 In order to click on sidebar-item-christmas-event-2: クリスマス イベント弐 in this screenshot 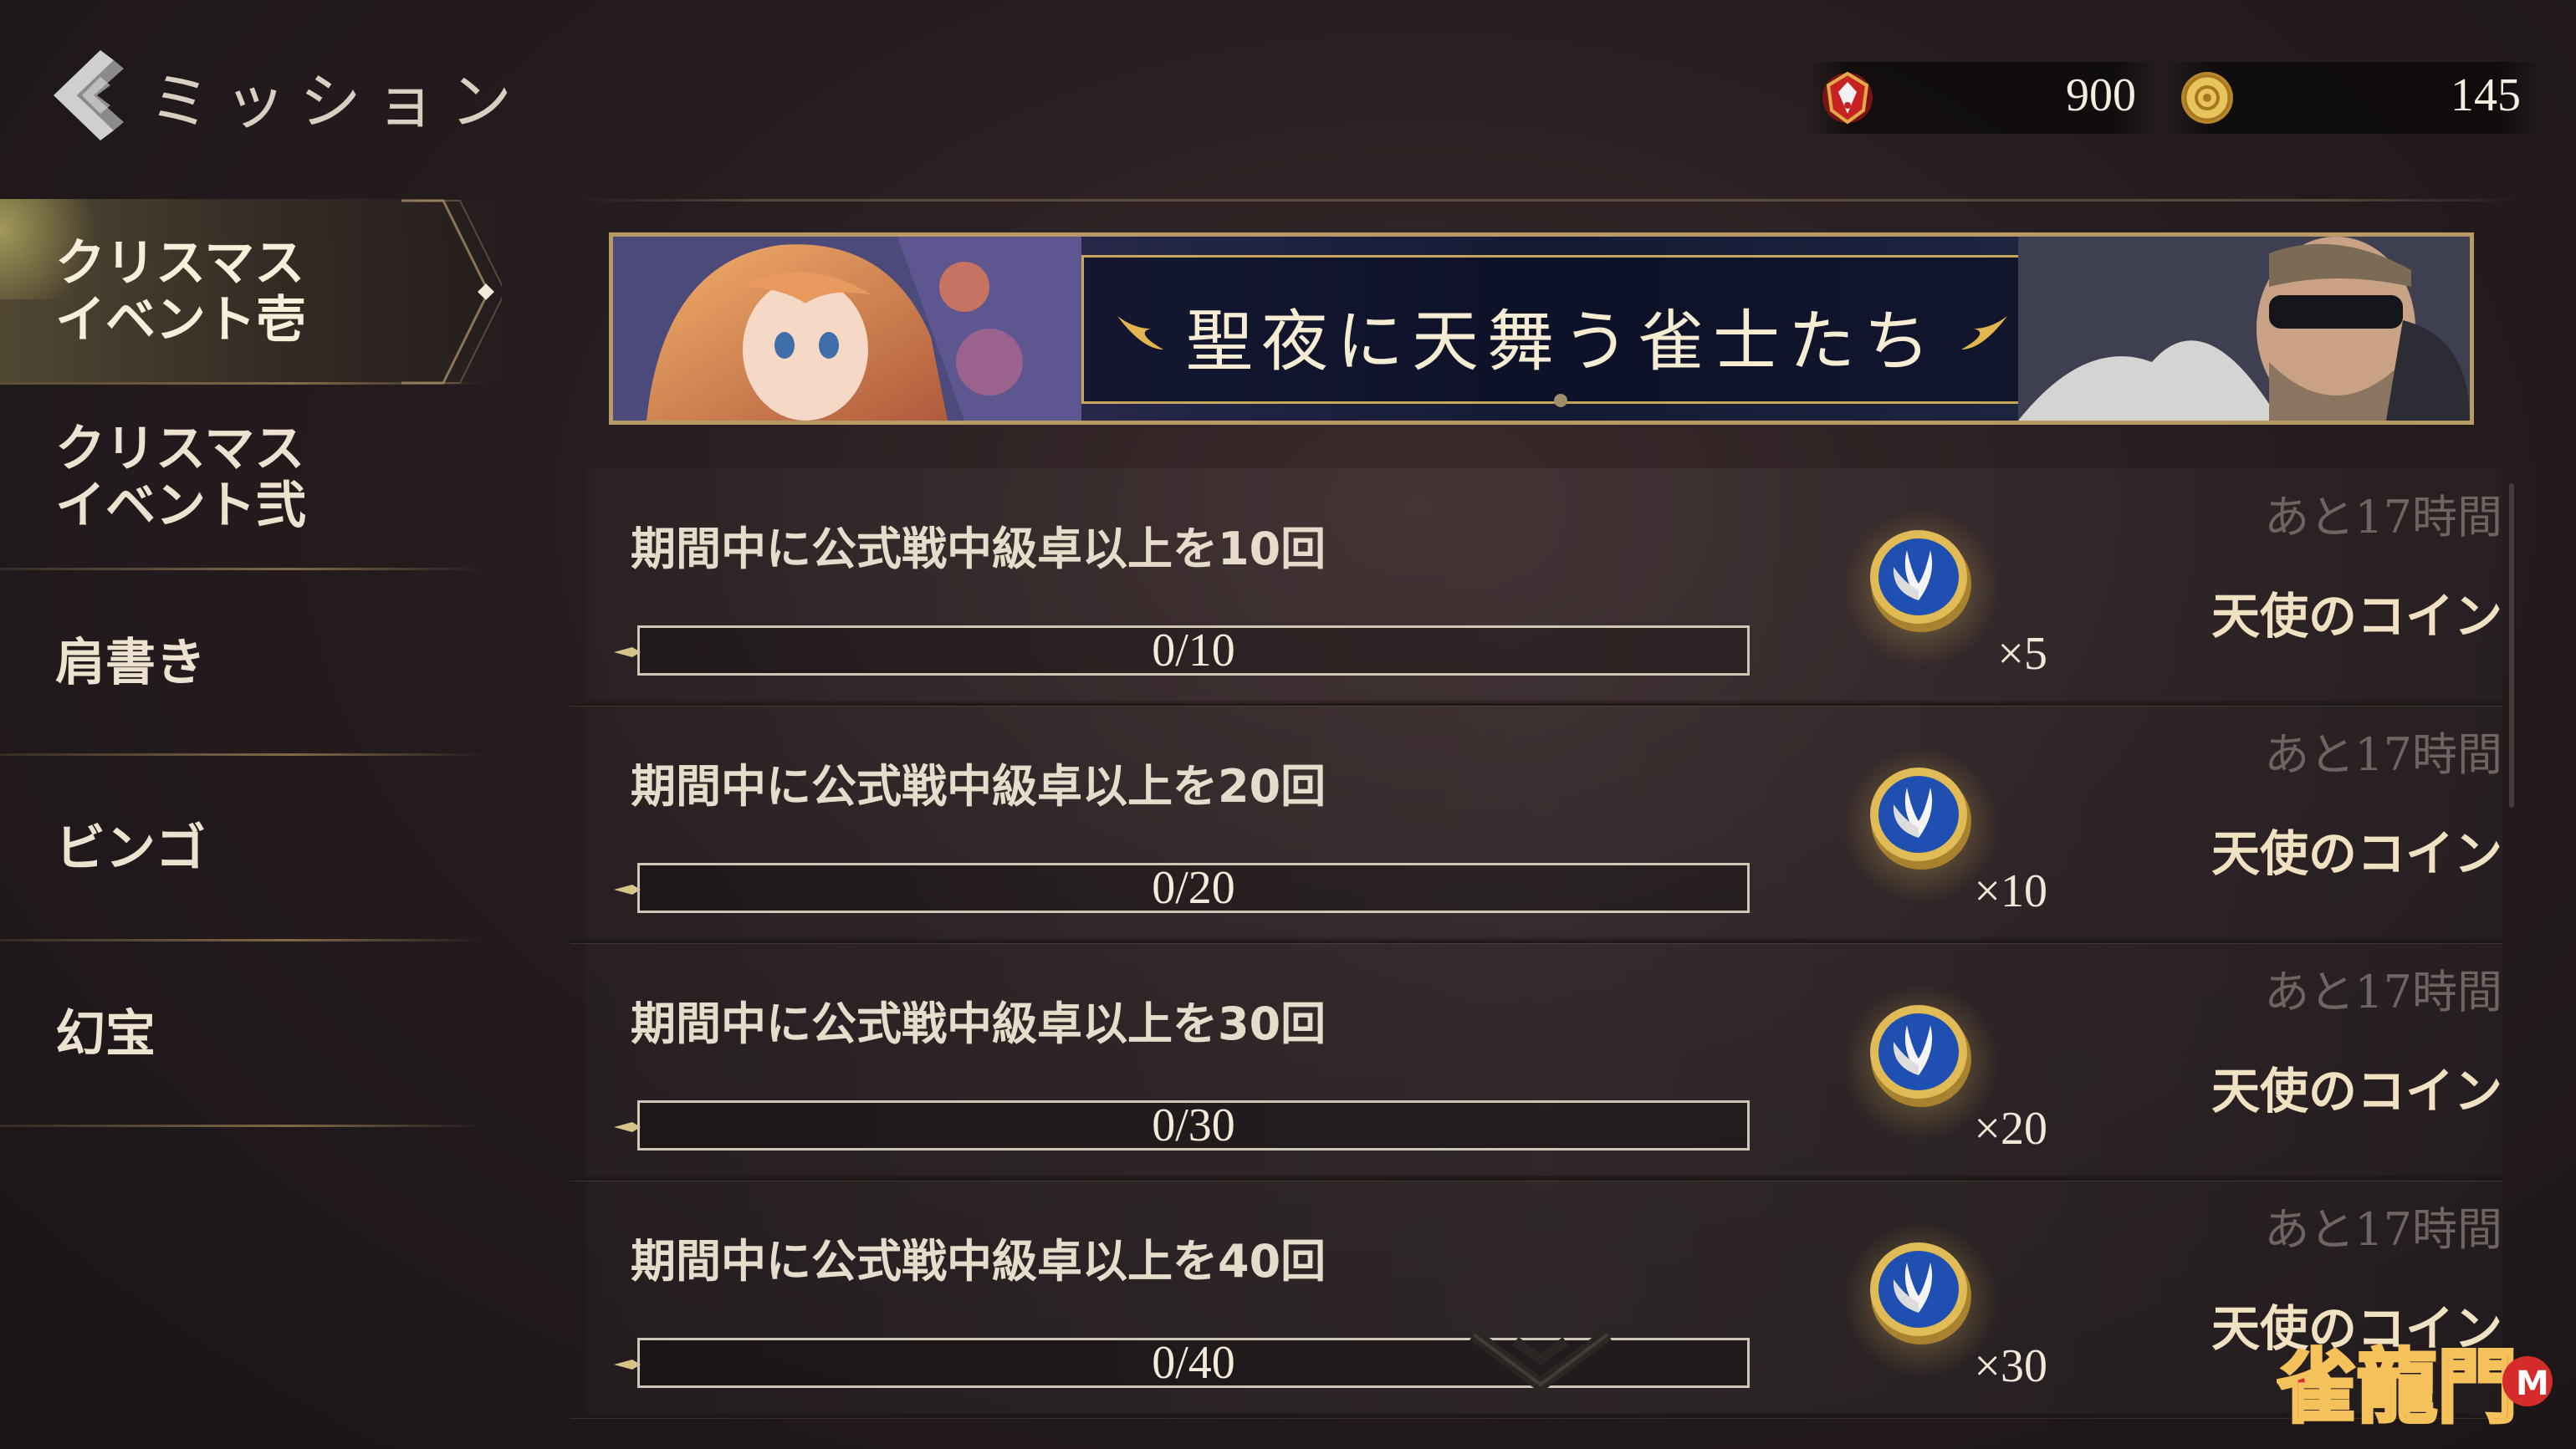, I will do `click(251, 477)`.